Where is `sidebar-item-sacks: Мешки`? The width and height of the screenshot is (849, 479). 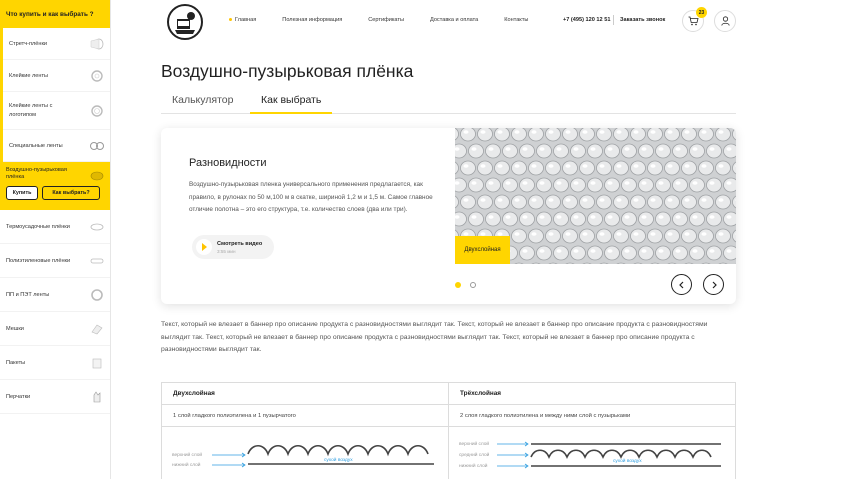 sidebar-item-sacks: Мешки is located at coordinates (55, 329).